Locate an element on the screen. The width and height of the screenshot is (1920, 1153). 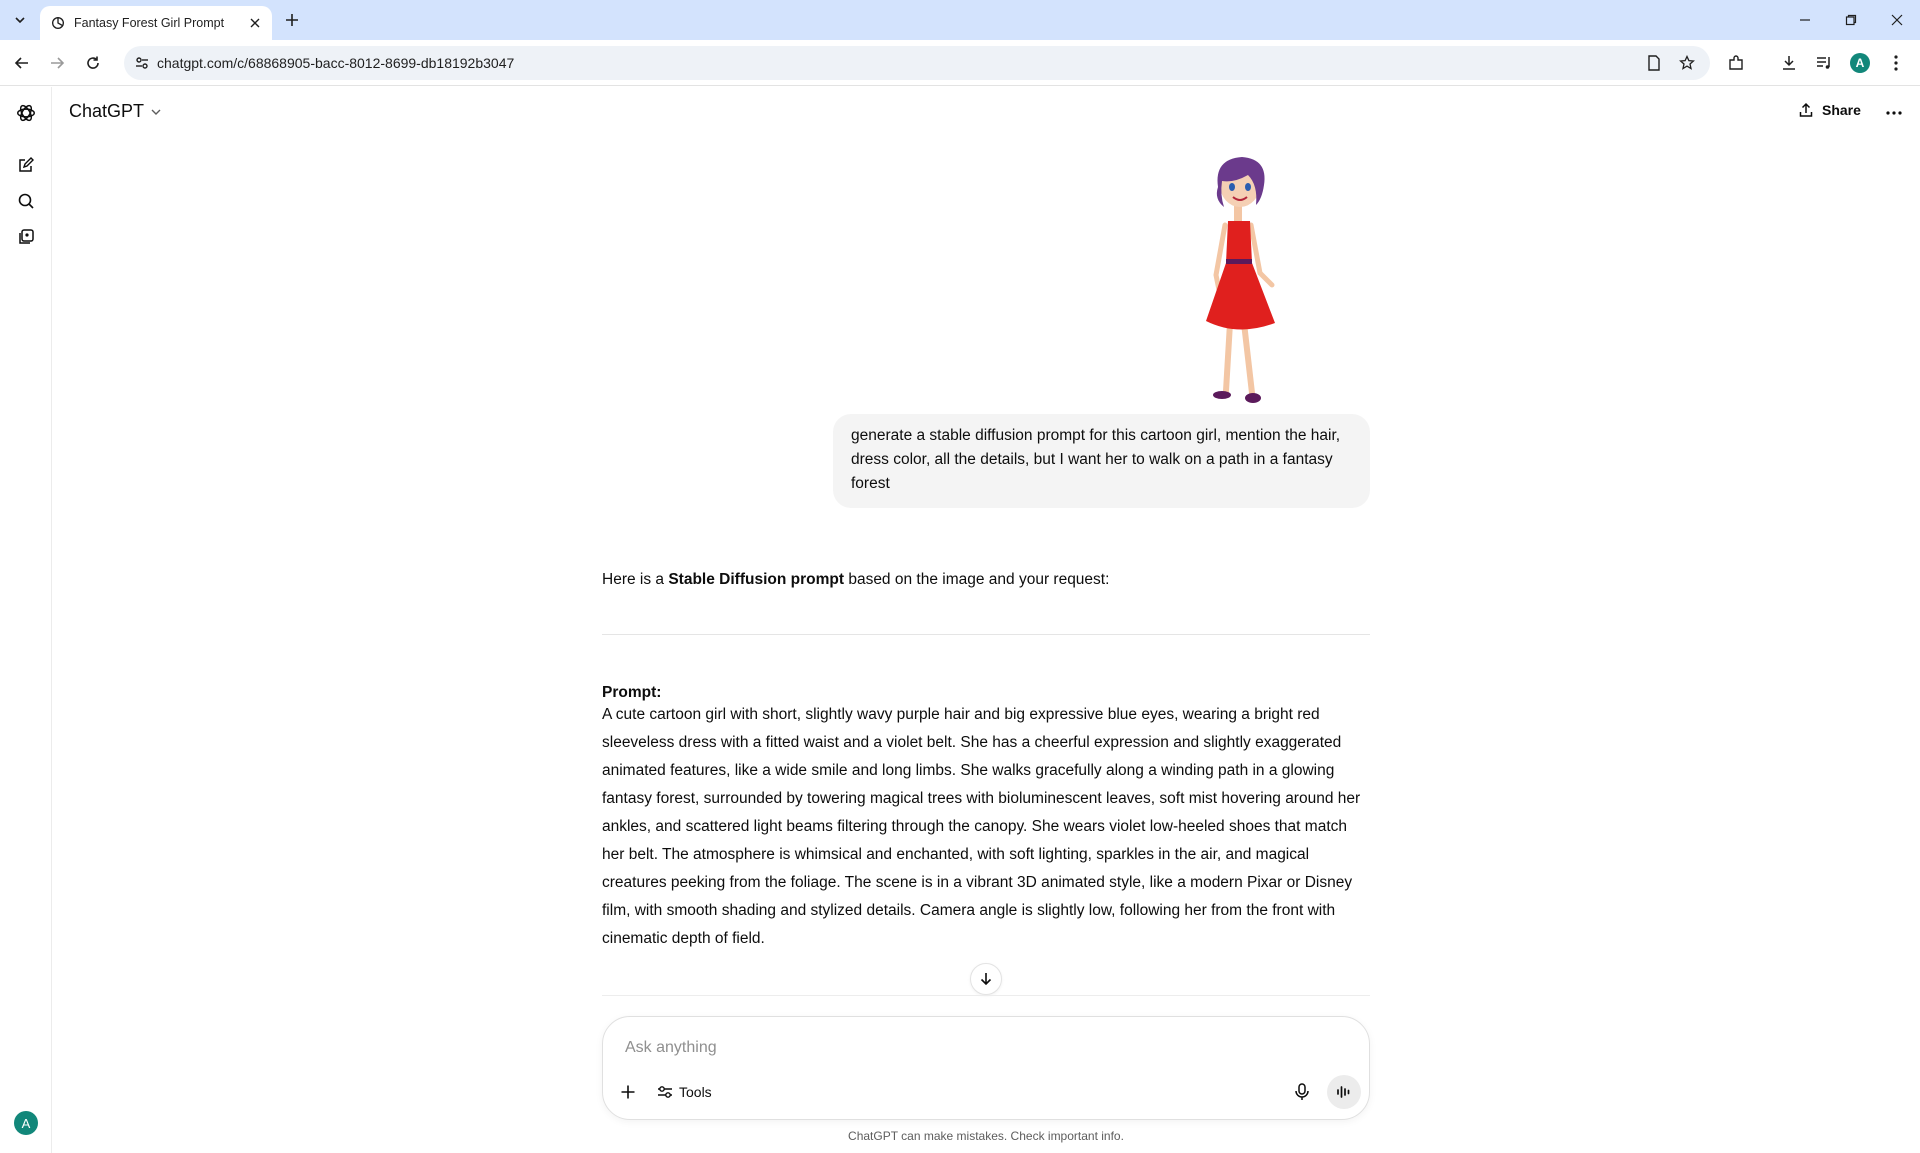
share-icon is located at coordinates (1806, 110).